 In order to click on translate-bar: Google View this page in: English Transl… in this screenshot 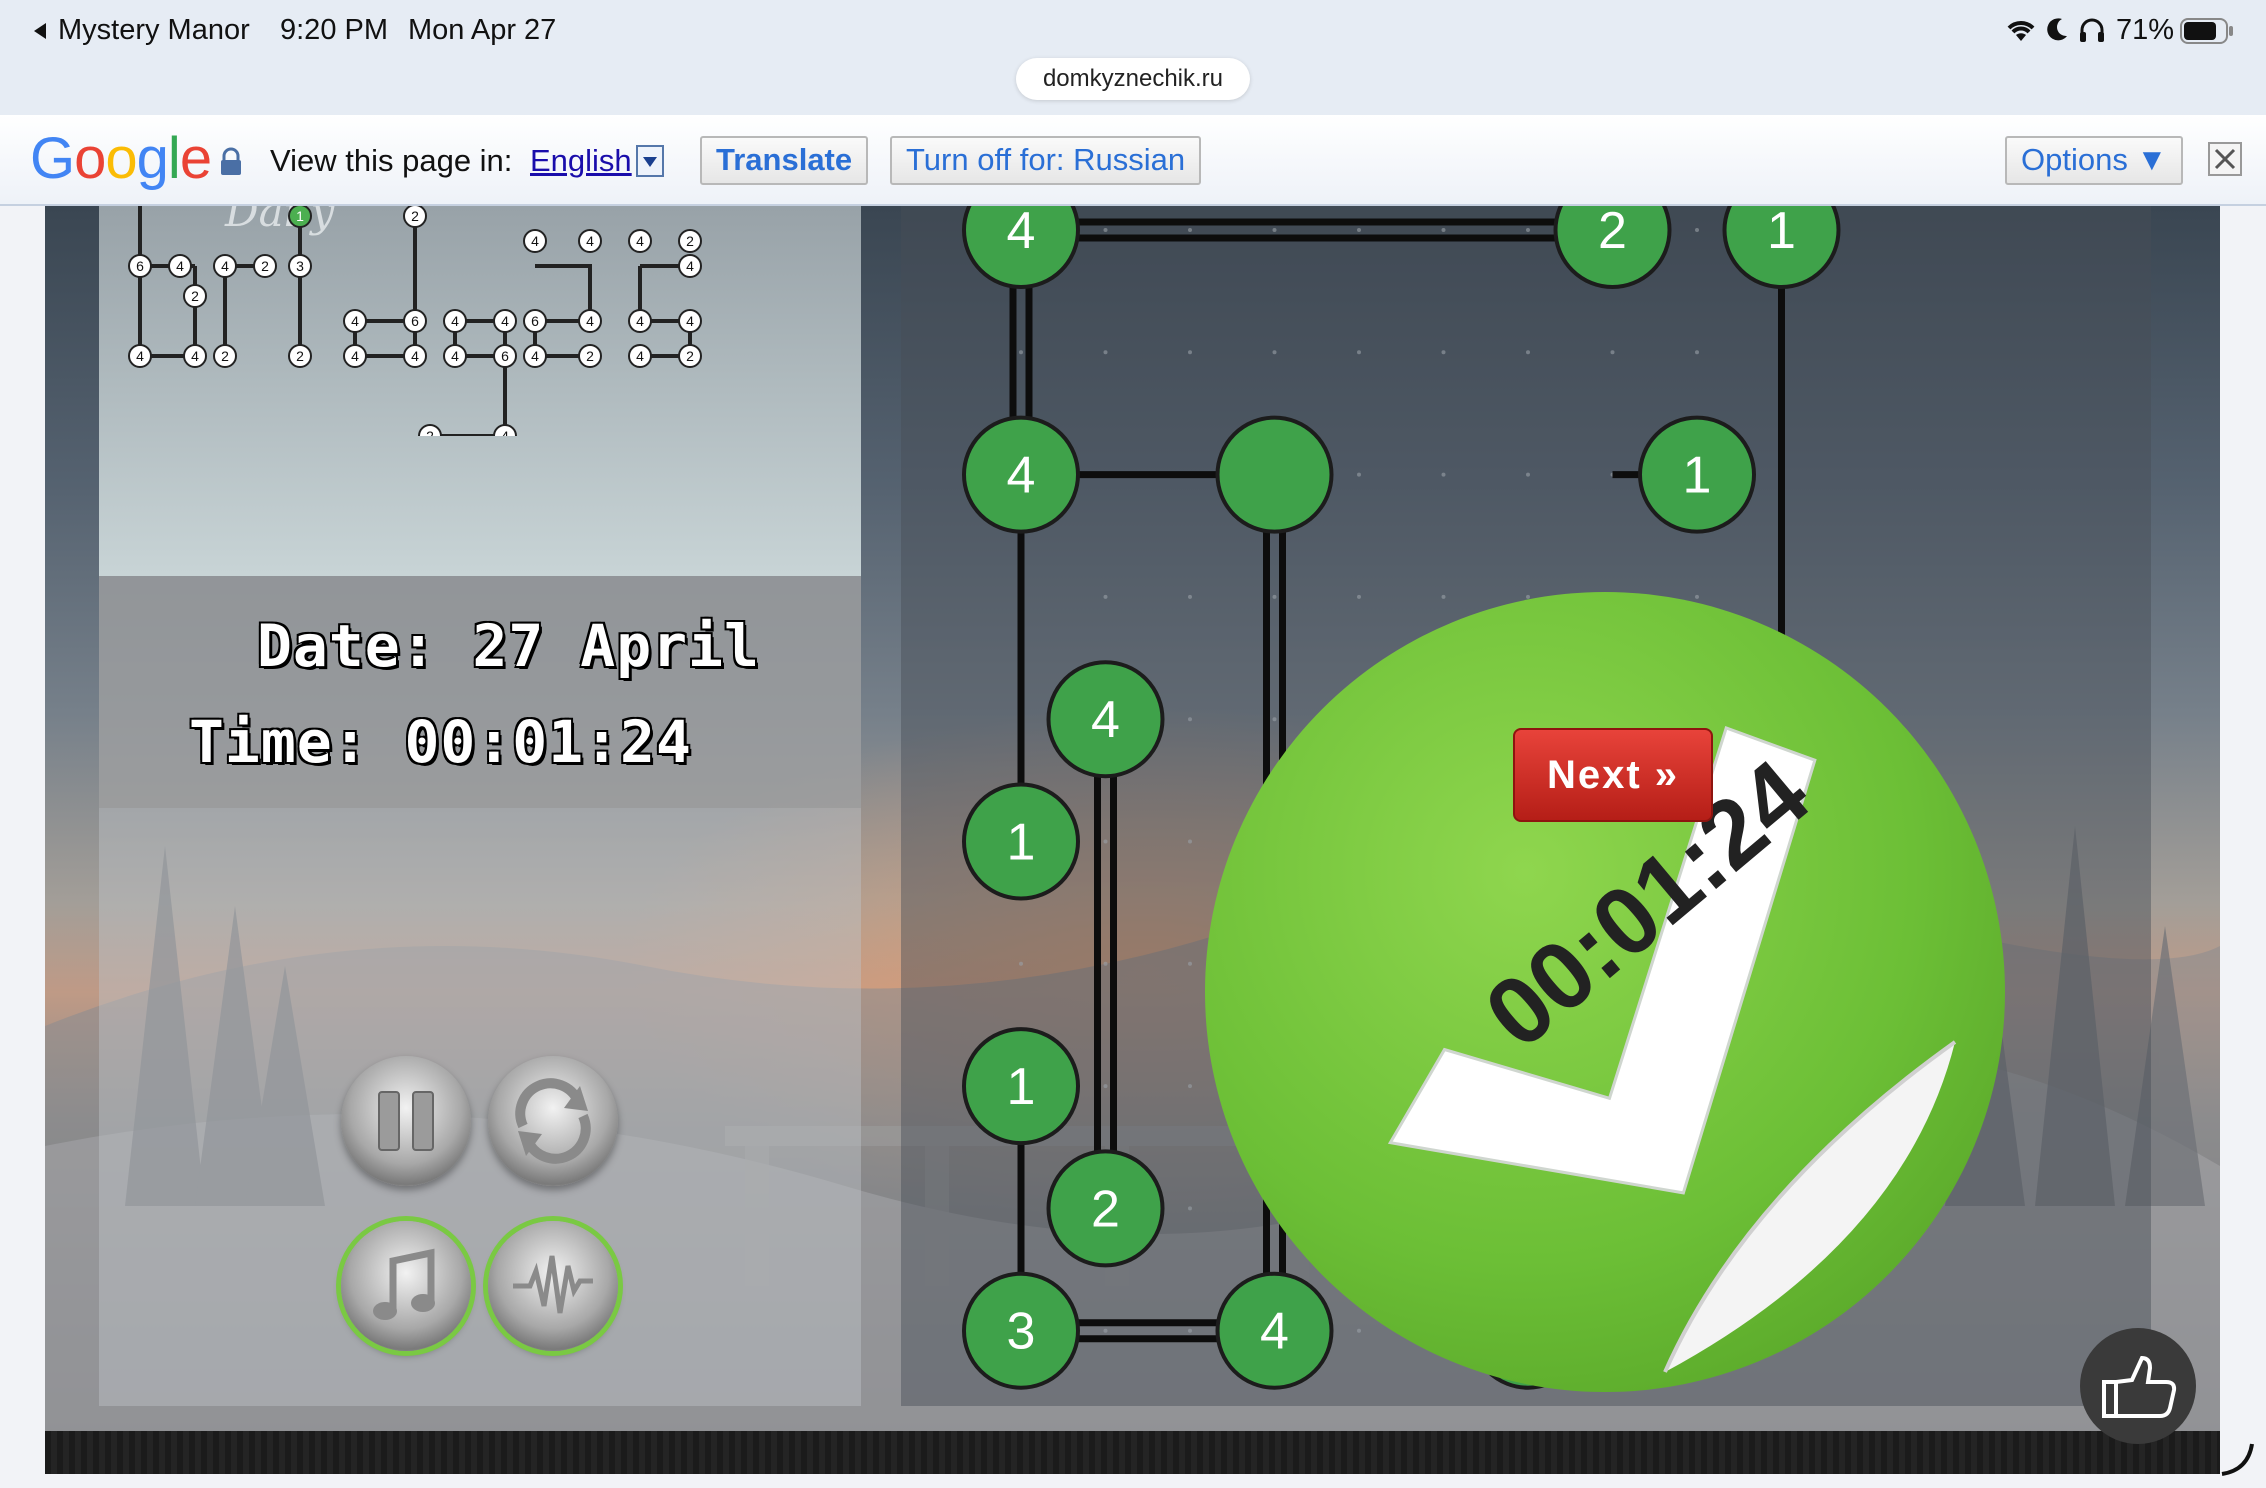, I will do `click(1133, 160)`.